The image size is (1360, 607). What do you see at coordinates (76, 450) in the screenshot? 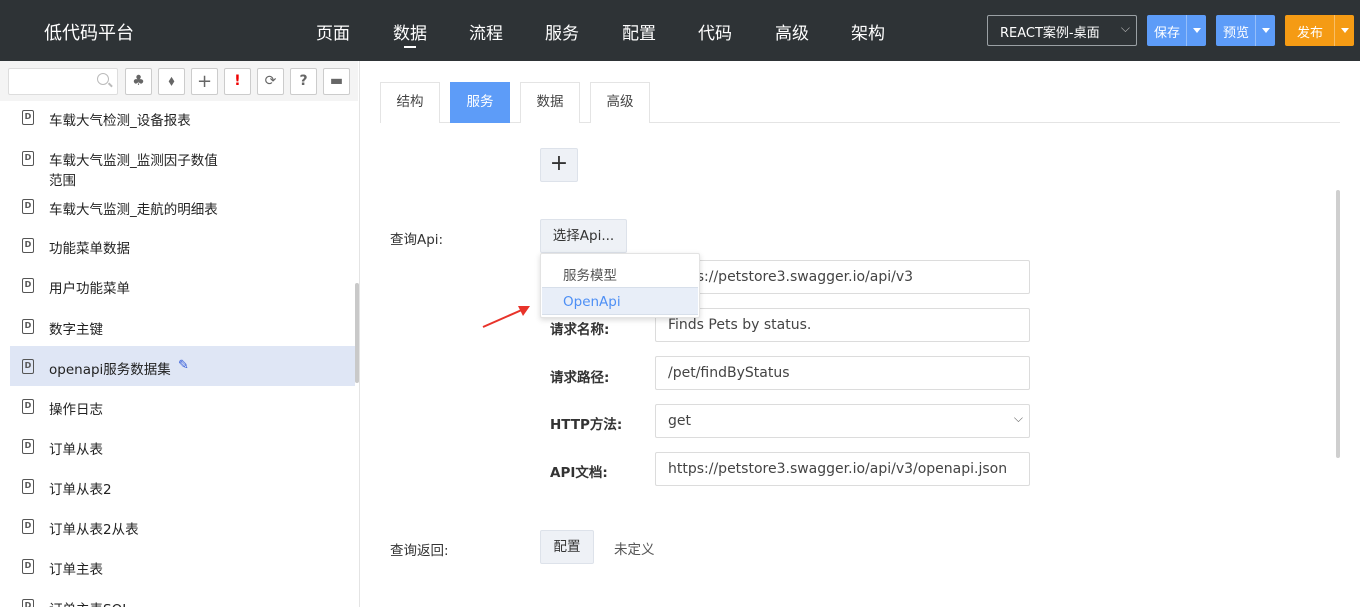
I see `list-item-label: 订单从表` at bounding box center [76, 450].